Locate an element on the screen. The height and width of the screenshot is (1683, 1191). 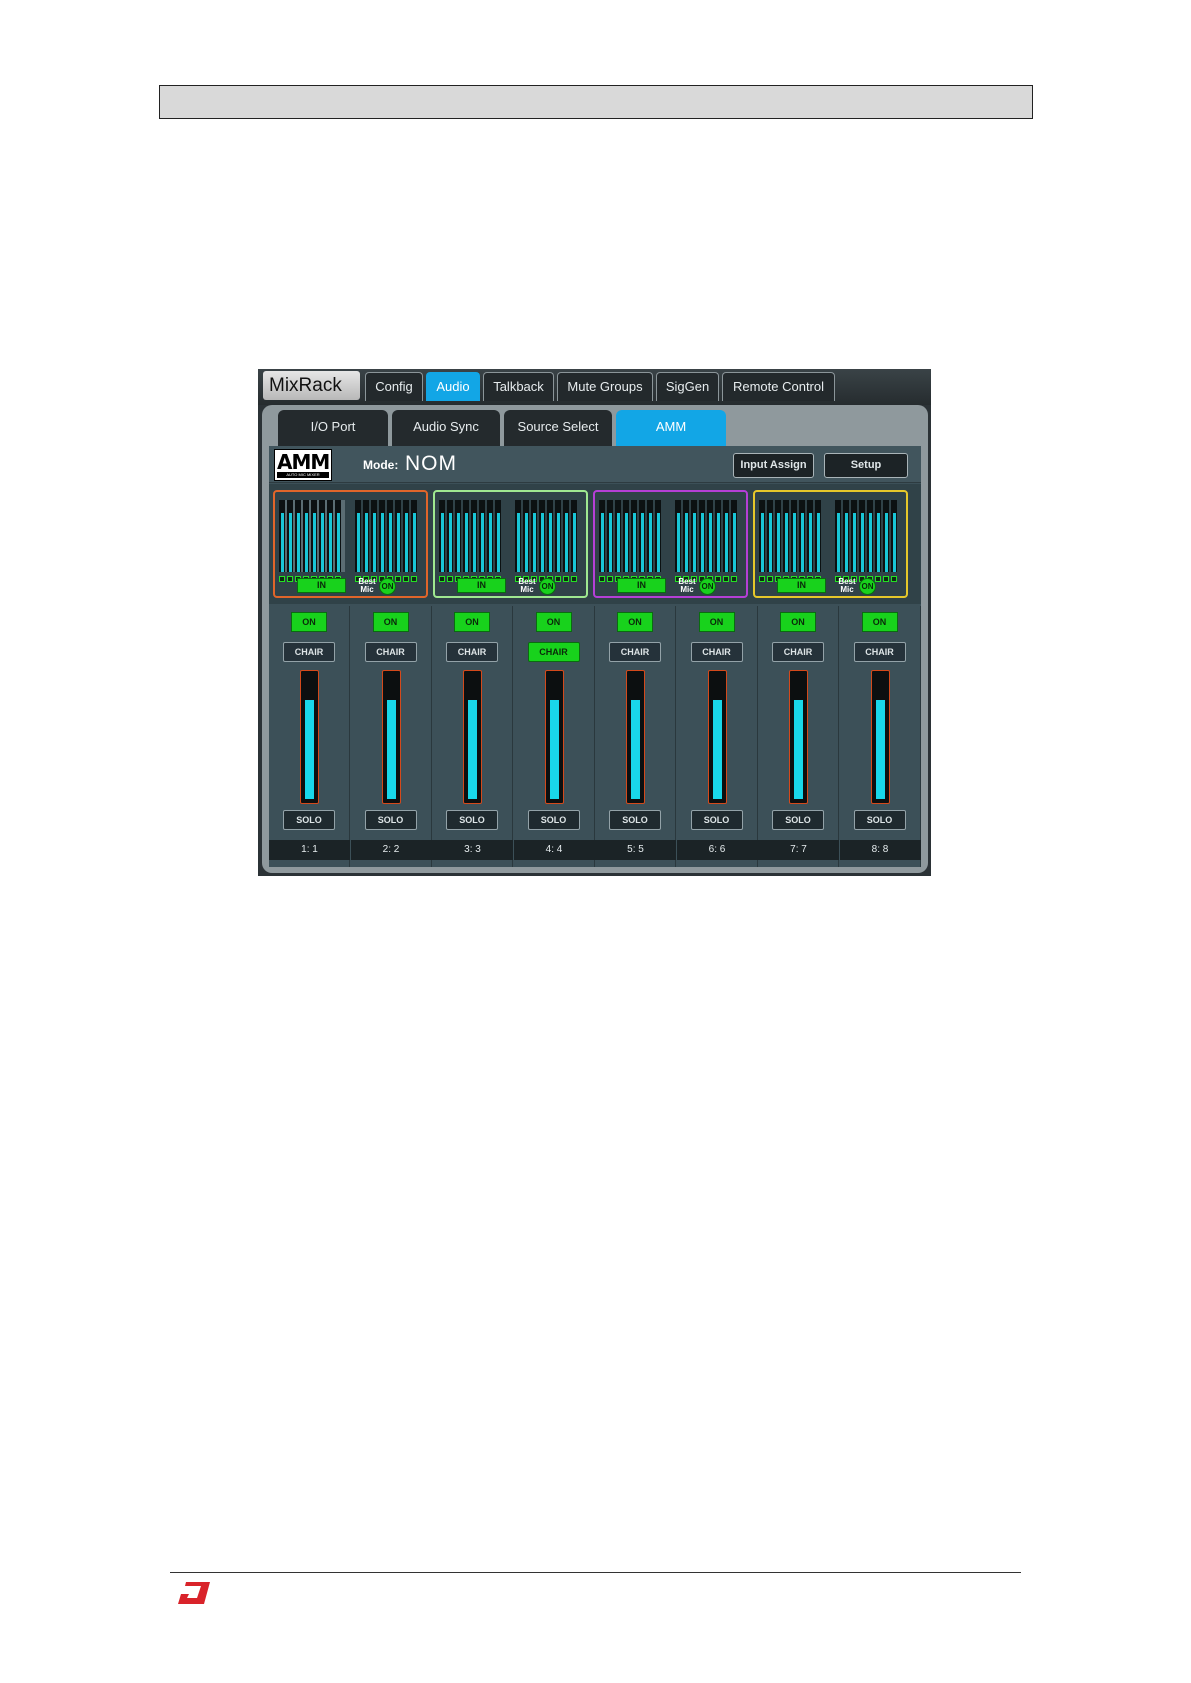
channel-strip-2: ON CHAIR SOLO 2: 2 is located at coordinates (391, 736).